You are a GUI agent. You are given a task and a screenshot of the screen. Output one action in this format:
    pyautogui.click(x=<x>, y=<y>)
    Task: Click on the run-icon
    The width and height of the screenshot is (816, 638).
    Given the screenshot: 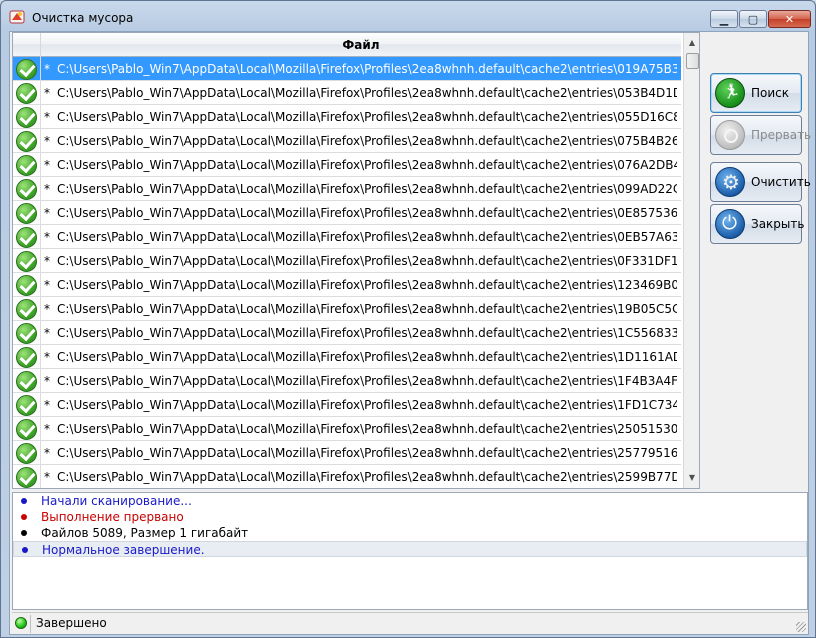 What is the action you would take?
    pyautogui.click(x=730, y=93)
    